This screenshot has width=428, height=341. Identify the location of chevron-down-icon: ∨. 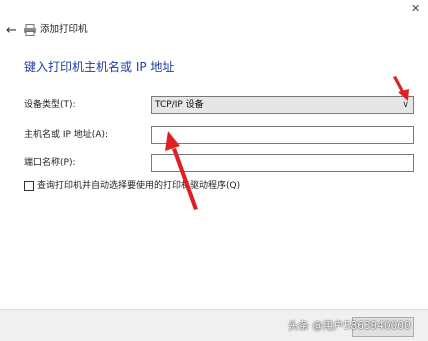
(405, 105).